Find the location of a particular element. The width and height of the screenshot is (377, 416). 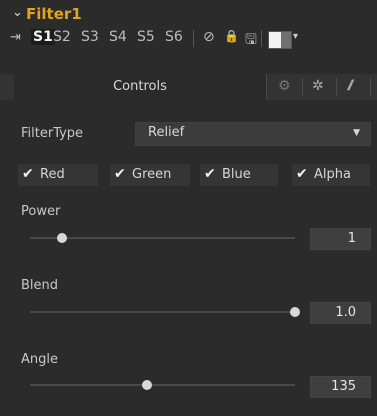

color-swatch is located at coordinates (280, 40).